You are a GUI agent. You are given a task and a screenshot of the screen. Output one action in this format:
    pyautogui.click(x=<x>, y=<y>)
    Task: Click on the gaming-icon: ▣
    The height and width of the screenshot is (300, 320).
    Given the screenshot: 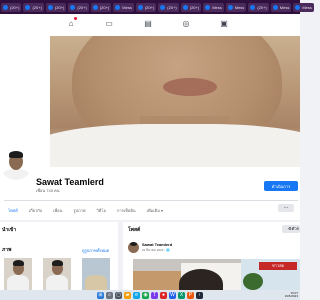 What is the action you would take?
    pyautogui.click(x=224, y=24)
    